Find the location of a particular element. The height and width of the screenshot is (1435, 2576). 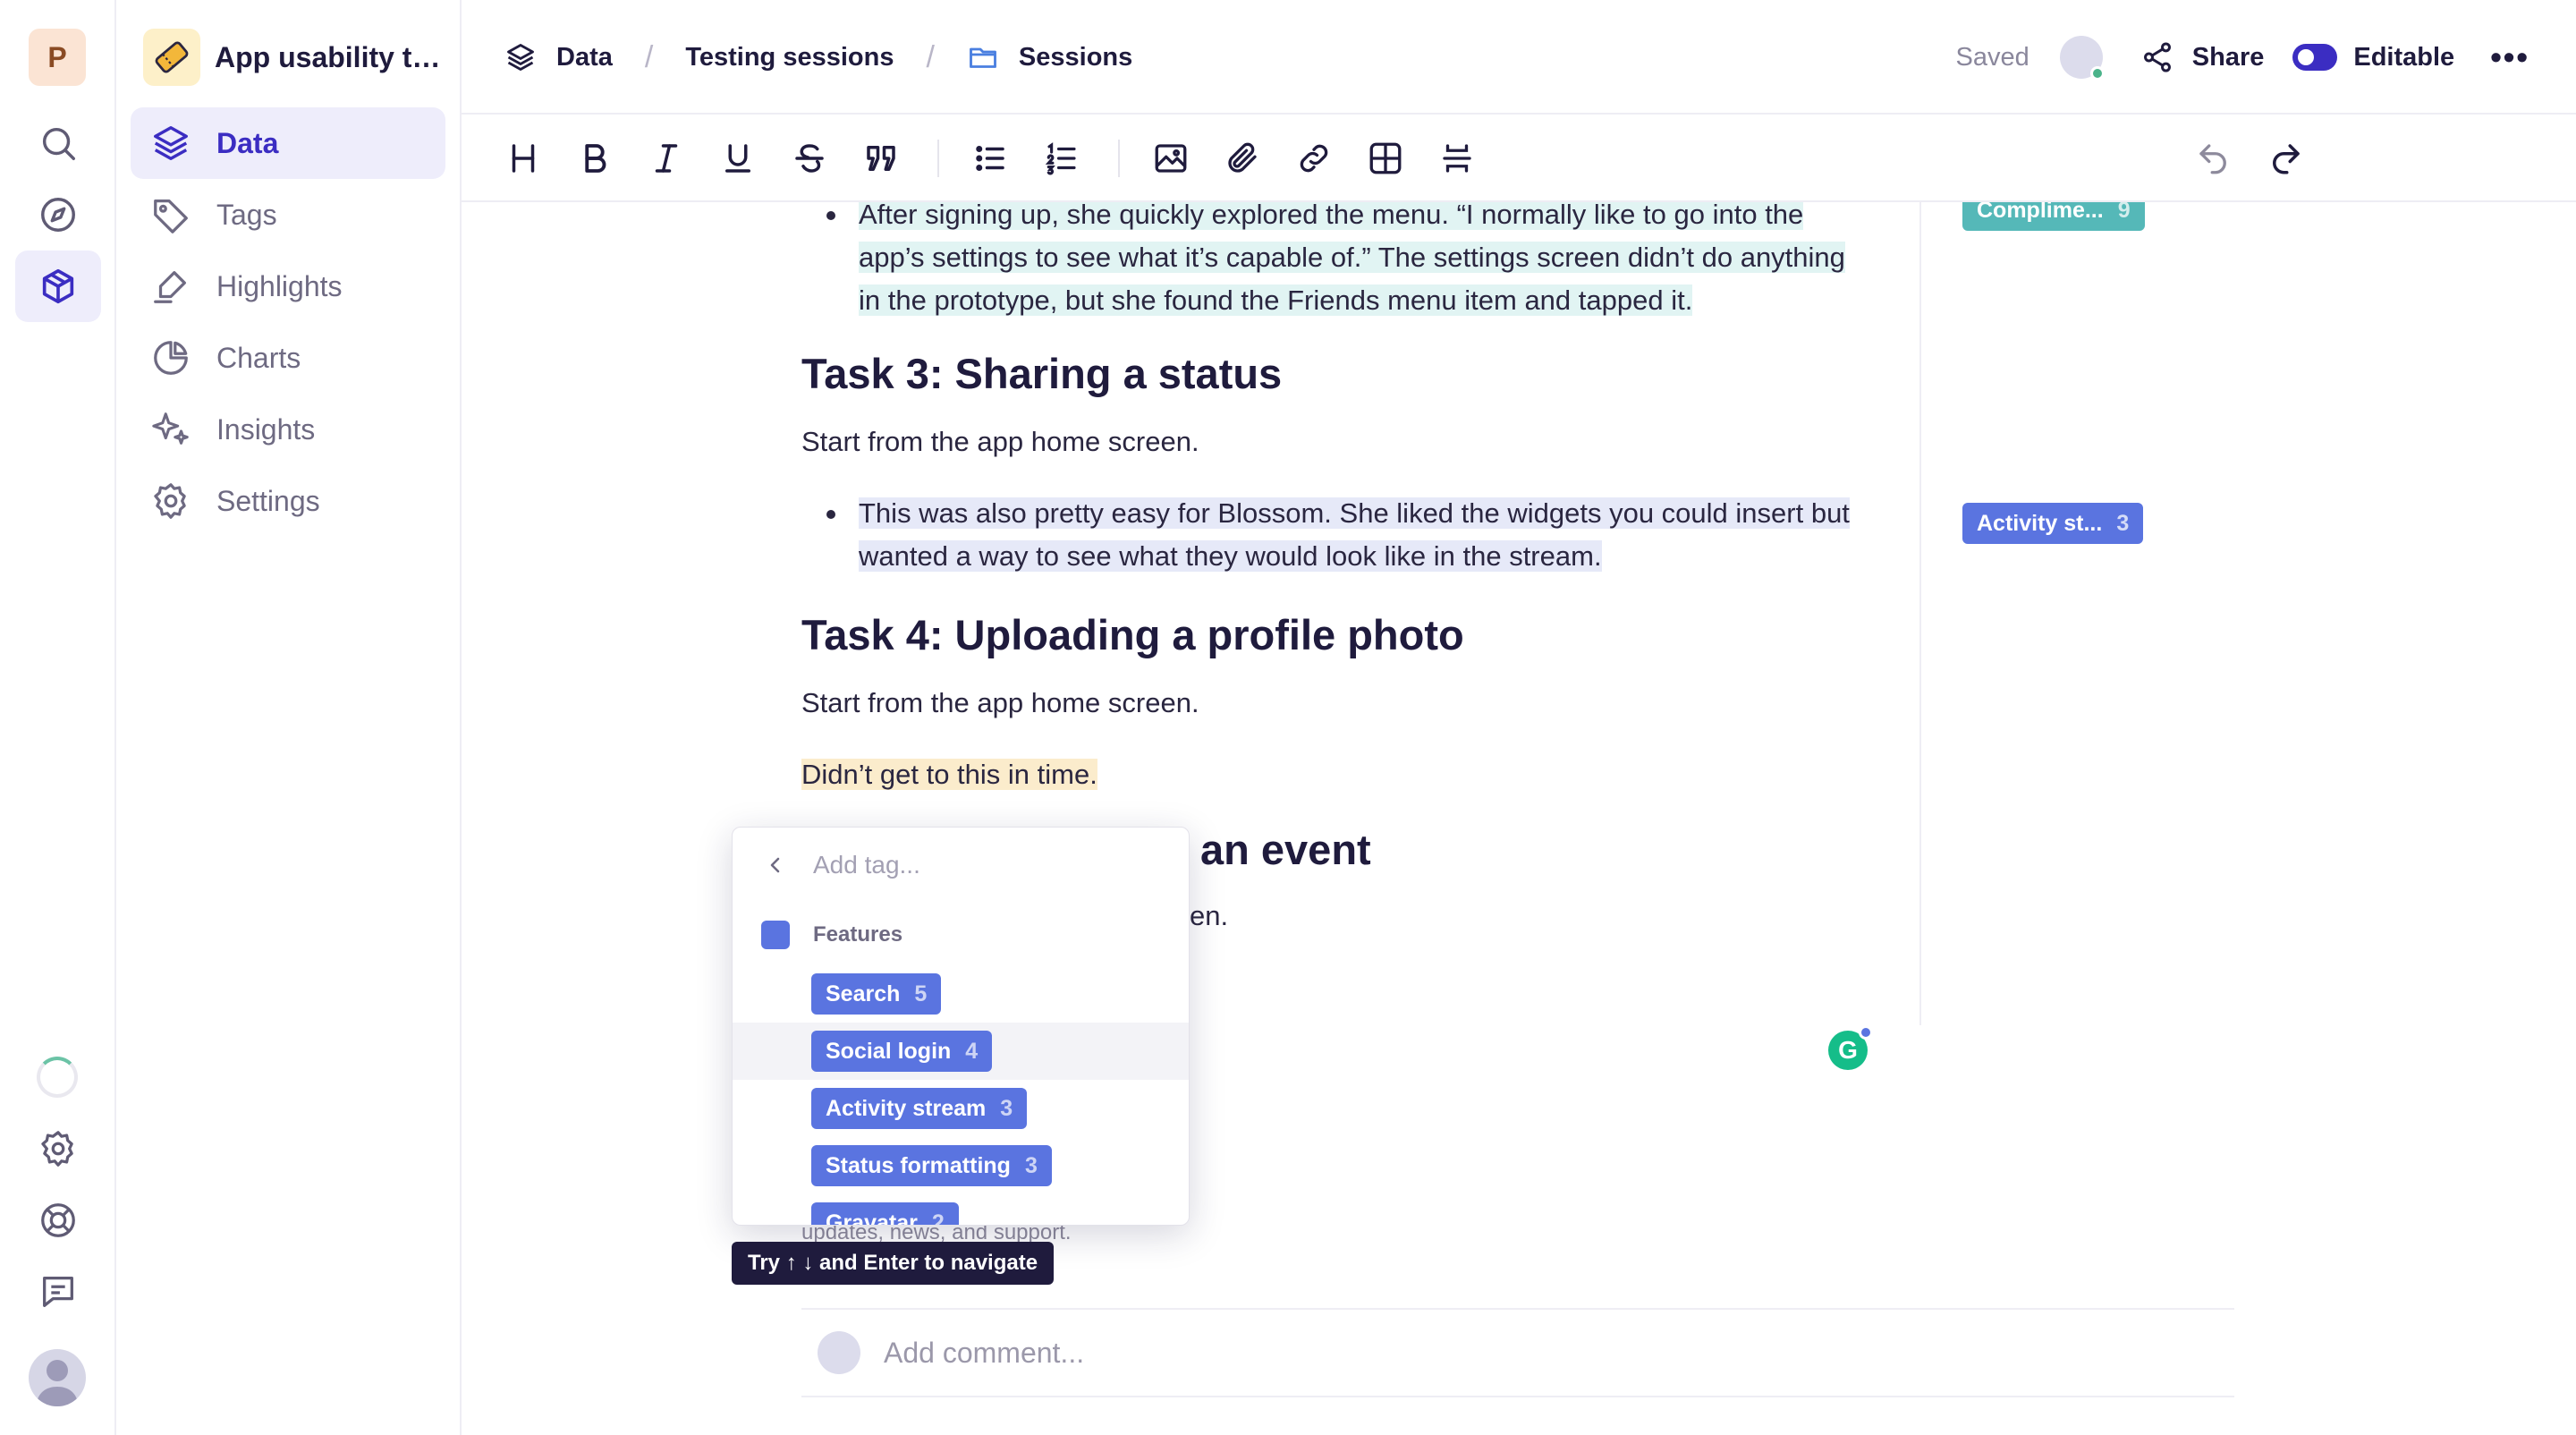

tag-search is located at coordinates (961, 865).